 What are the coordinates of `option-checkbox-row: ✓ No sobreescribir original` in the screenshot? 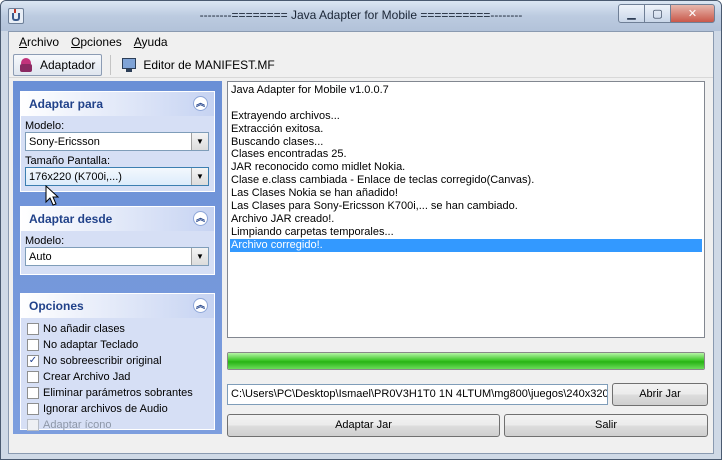 It's located at (117, 361).